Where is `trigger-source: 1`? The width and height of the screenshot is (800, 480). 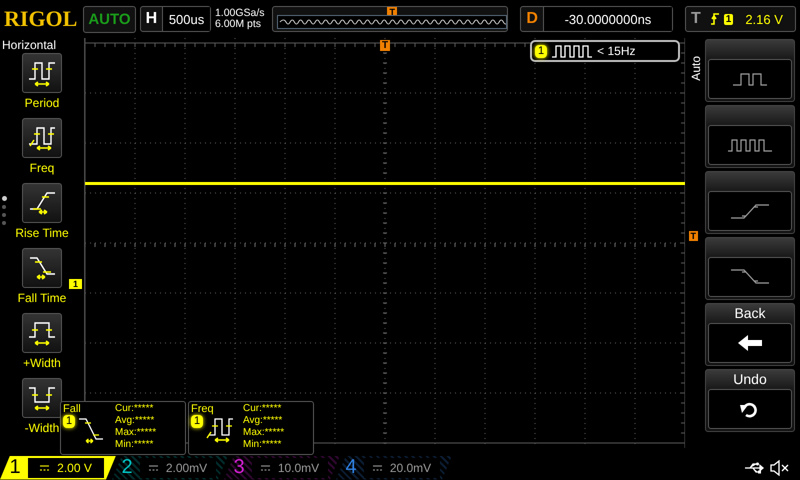 trigger-source: 1 is located at coordinates (729, 19).